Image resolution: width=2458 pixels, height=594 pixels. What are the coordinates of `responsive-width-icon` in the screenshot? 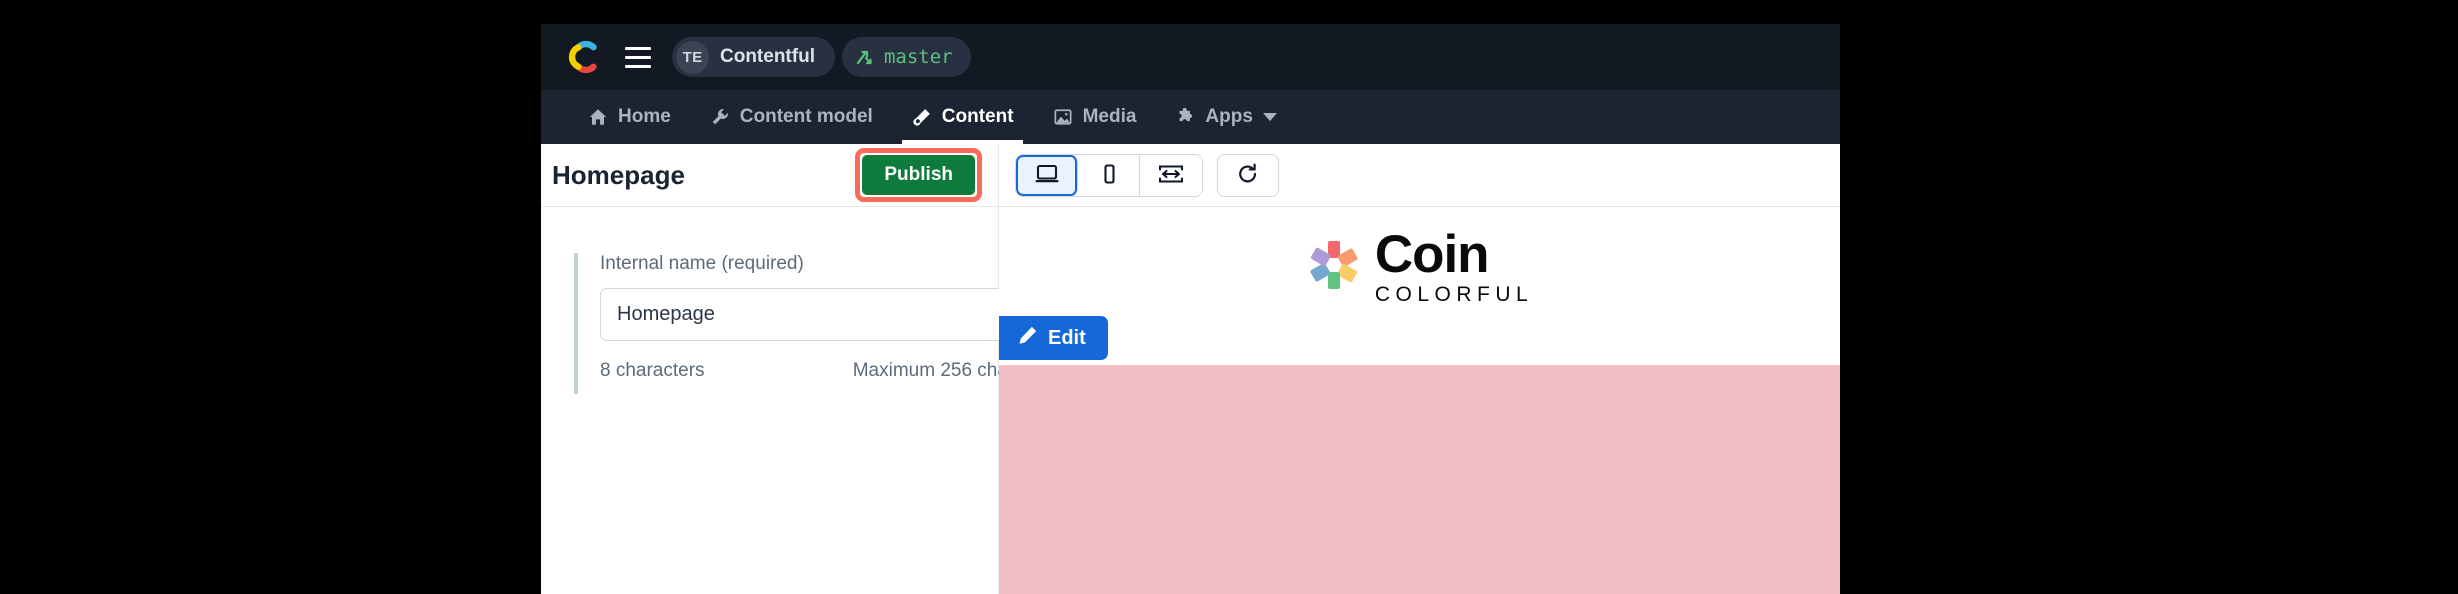 It's located at (1171, 175).